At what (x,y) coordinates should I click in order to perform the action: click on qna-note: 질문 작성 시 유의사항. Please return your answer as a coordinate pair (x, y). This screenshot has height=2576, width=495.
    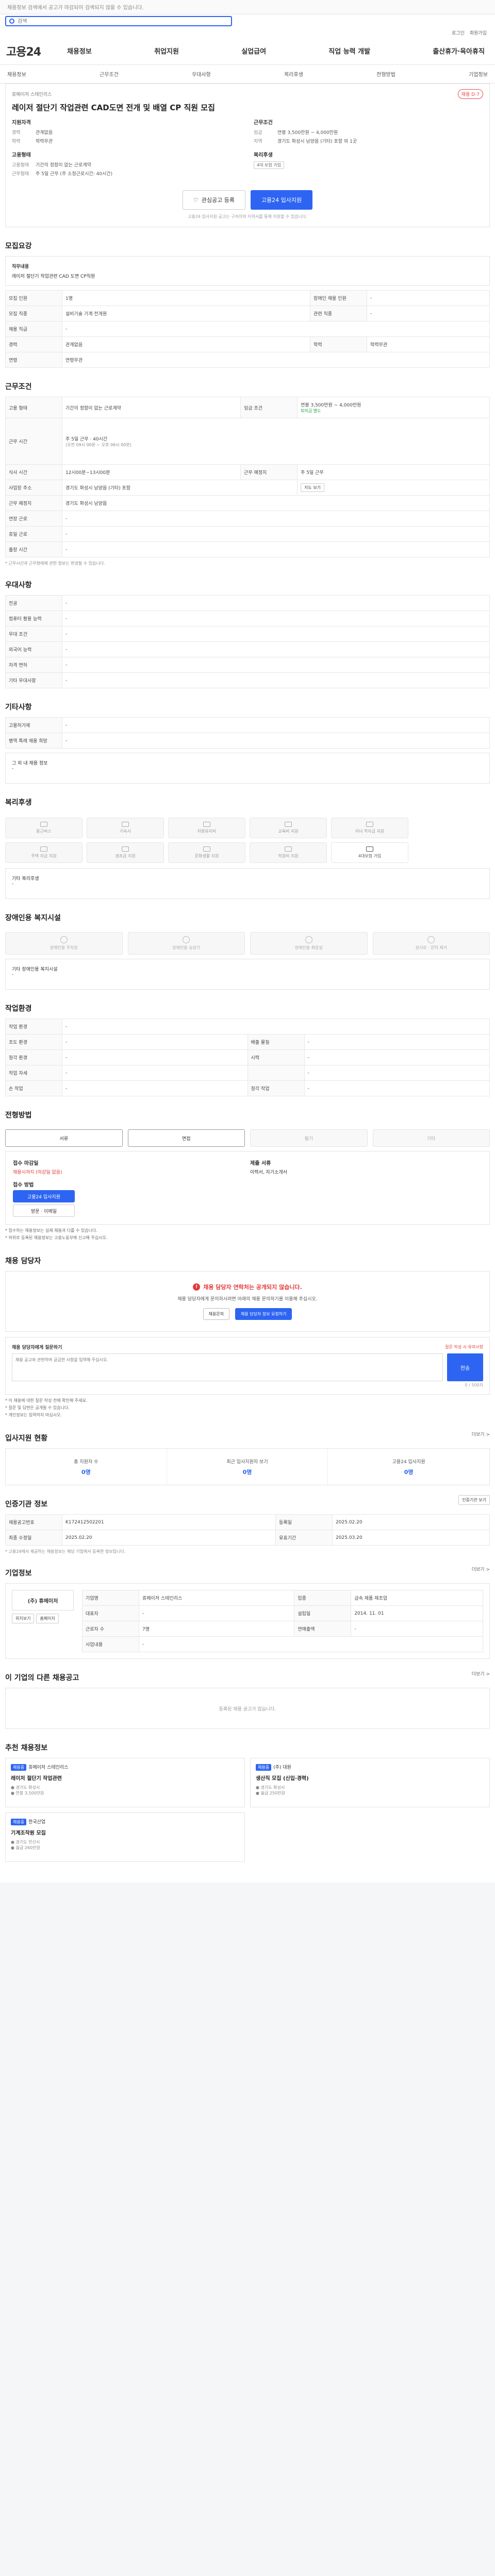
    Looking at the image, I should click on (464, 1347).